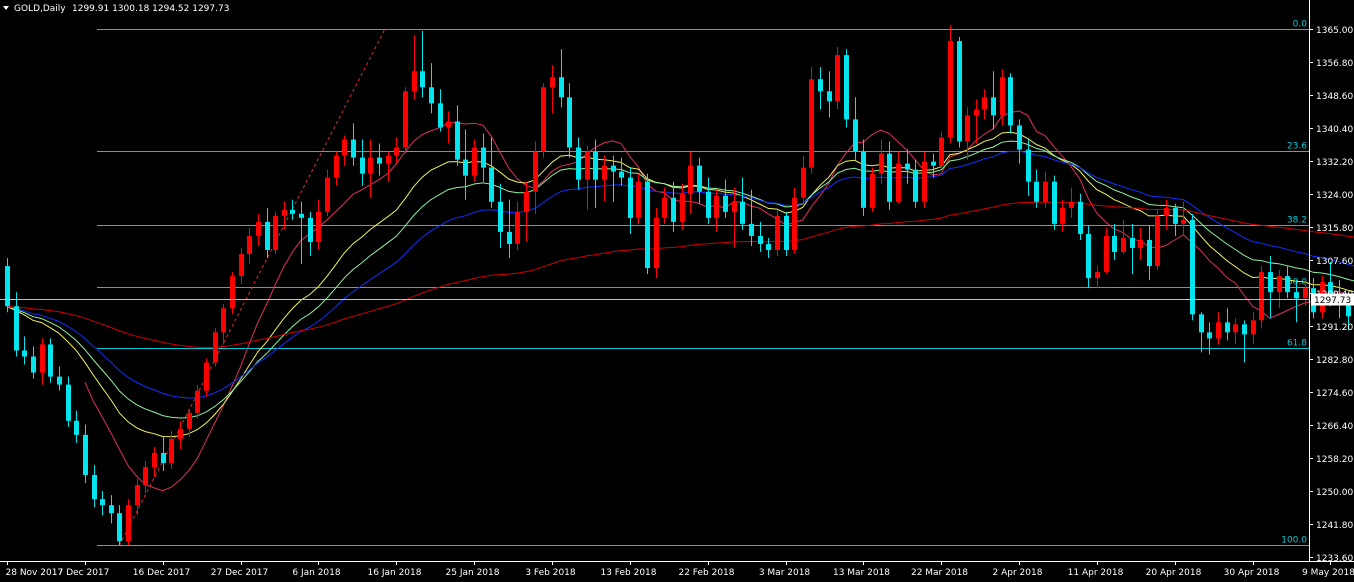 The width and height of the screenshot is (1354, 582). I want to click on time-tick-label: 22 Mar 2018, so click(939, 573).